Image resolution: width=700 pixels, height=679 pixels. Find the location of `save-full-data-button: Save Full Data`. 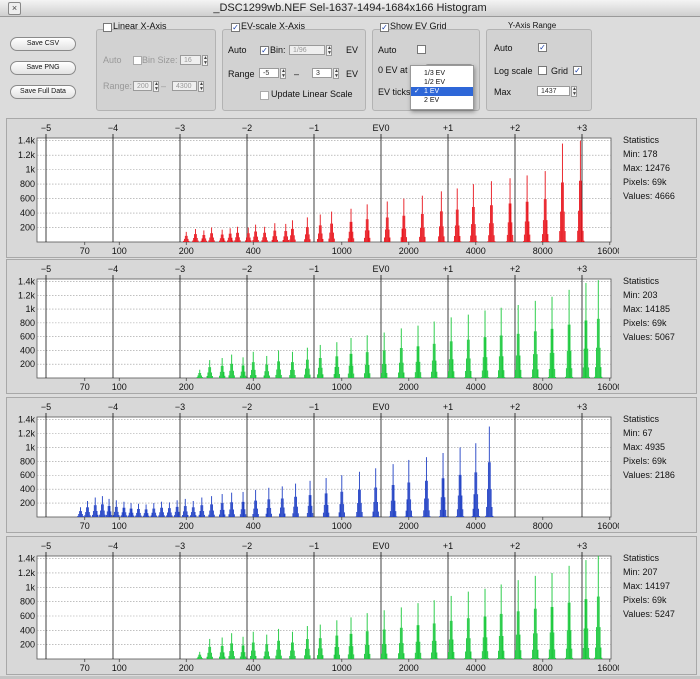

save-full-data-button: Save Full Data is located at coordinates (43, 92).